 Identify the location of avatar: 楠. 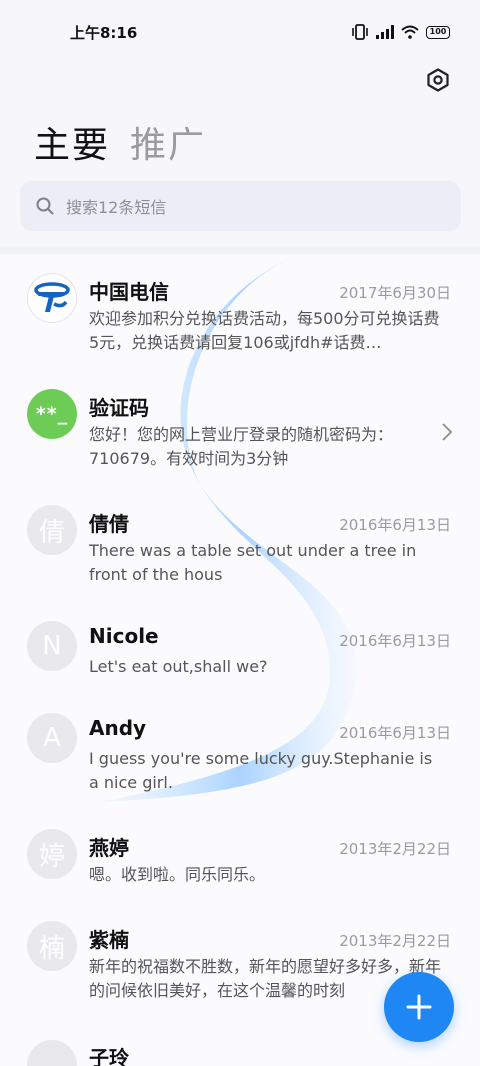
(52, 946).